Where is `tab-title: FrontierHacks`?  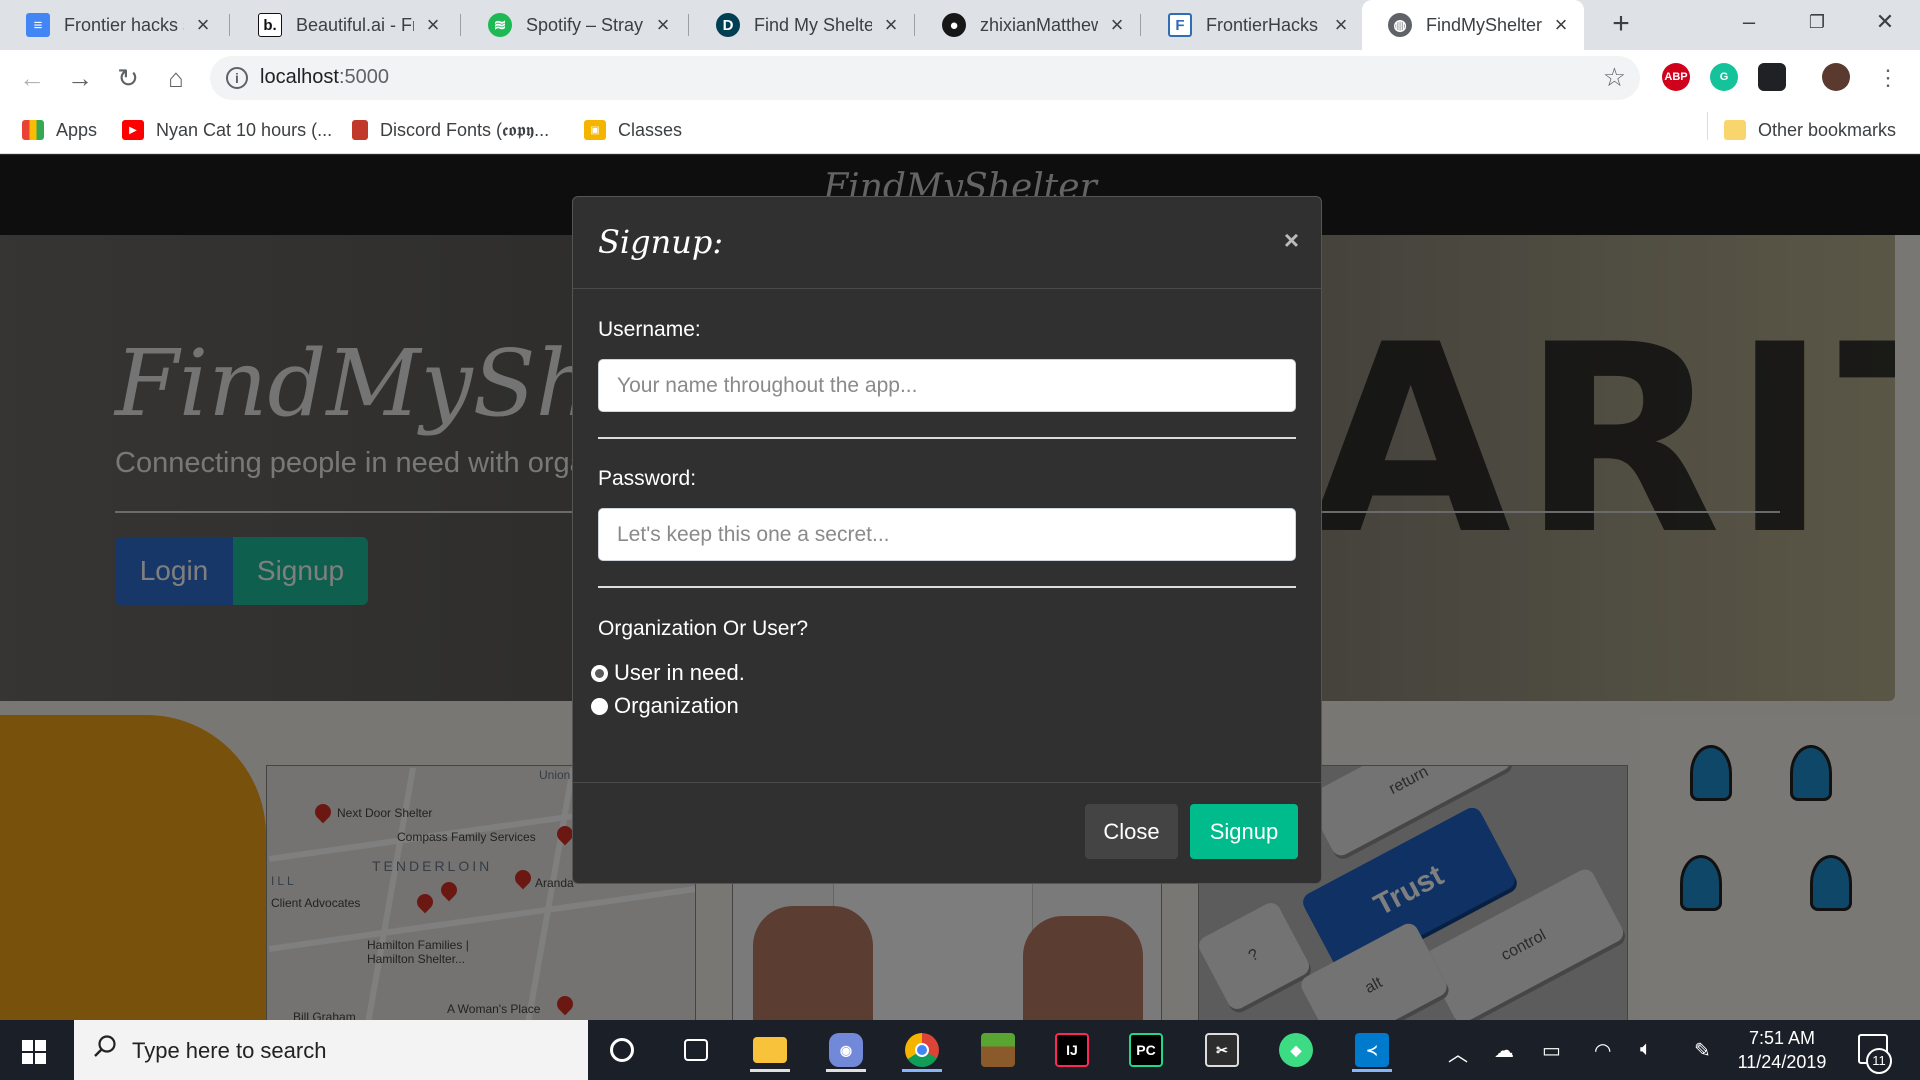 tab-title: FrontierHacks is located at coordinates (1262, 24).